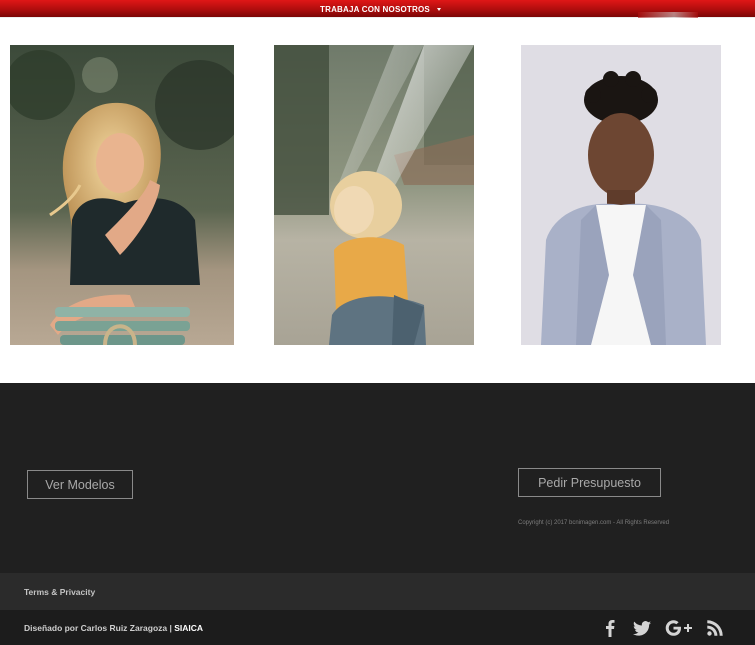 The height and width of the screenshot is (645, 755). What do you see at coordinates (610, 628) in the screenshot?
I see `facebook-icon` at bounding box center [610, 628].